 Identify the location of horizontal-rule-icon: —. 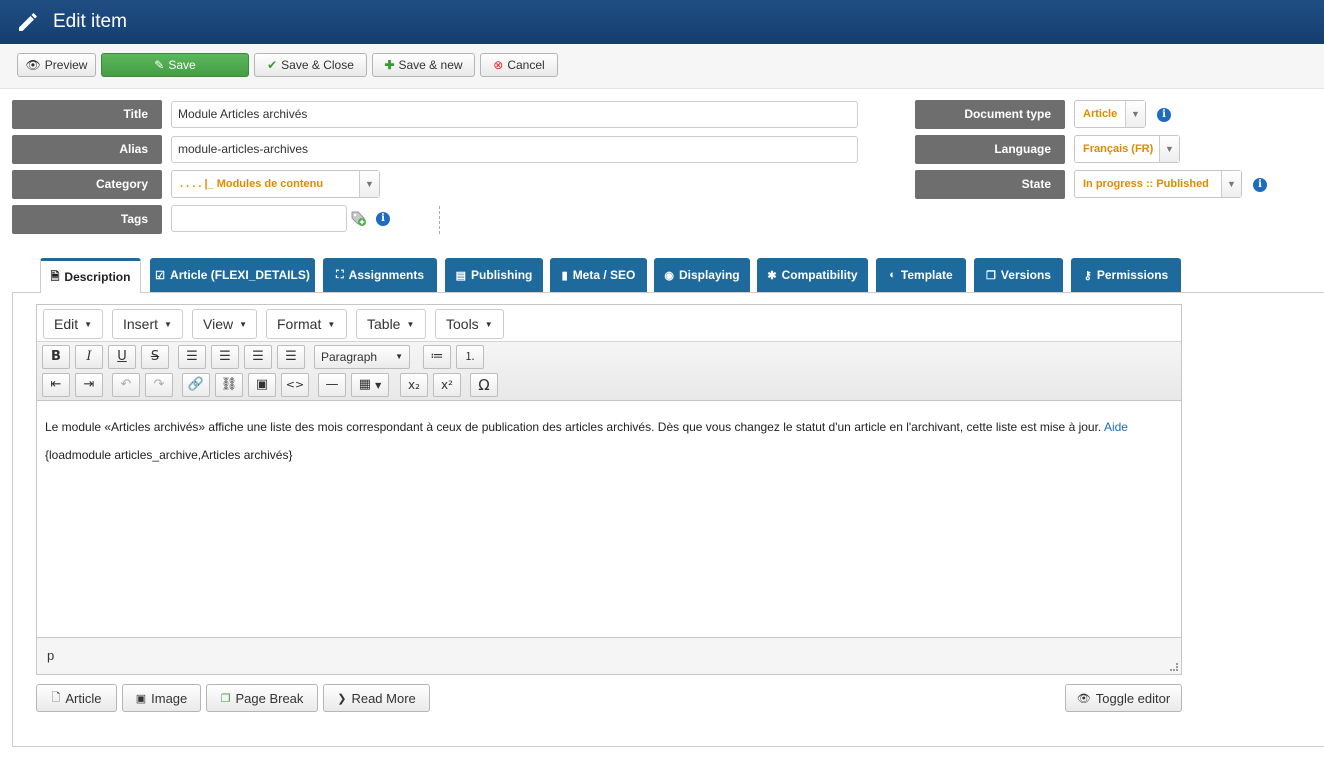
(332, 385).